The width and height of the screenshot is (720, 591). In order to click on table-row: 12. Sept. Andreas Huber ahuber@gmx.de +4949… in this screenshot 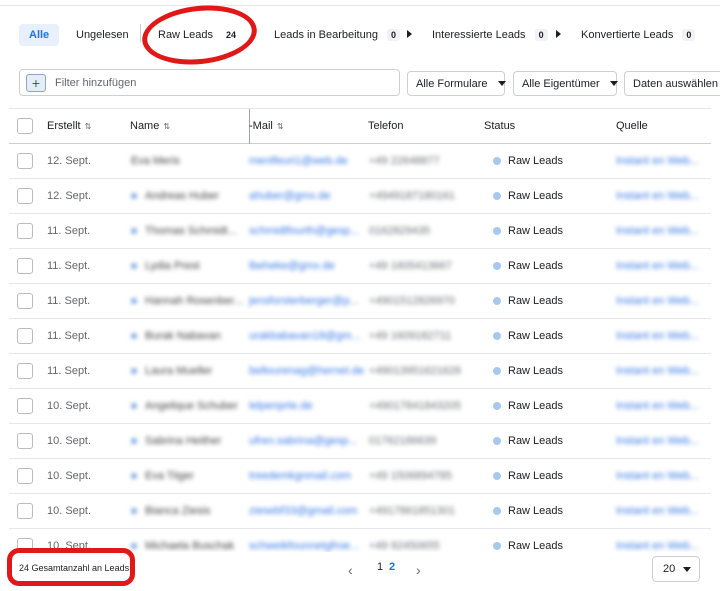, I will do `click(360, 196)`.